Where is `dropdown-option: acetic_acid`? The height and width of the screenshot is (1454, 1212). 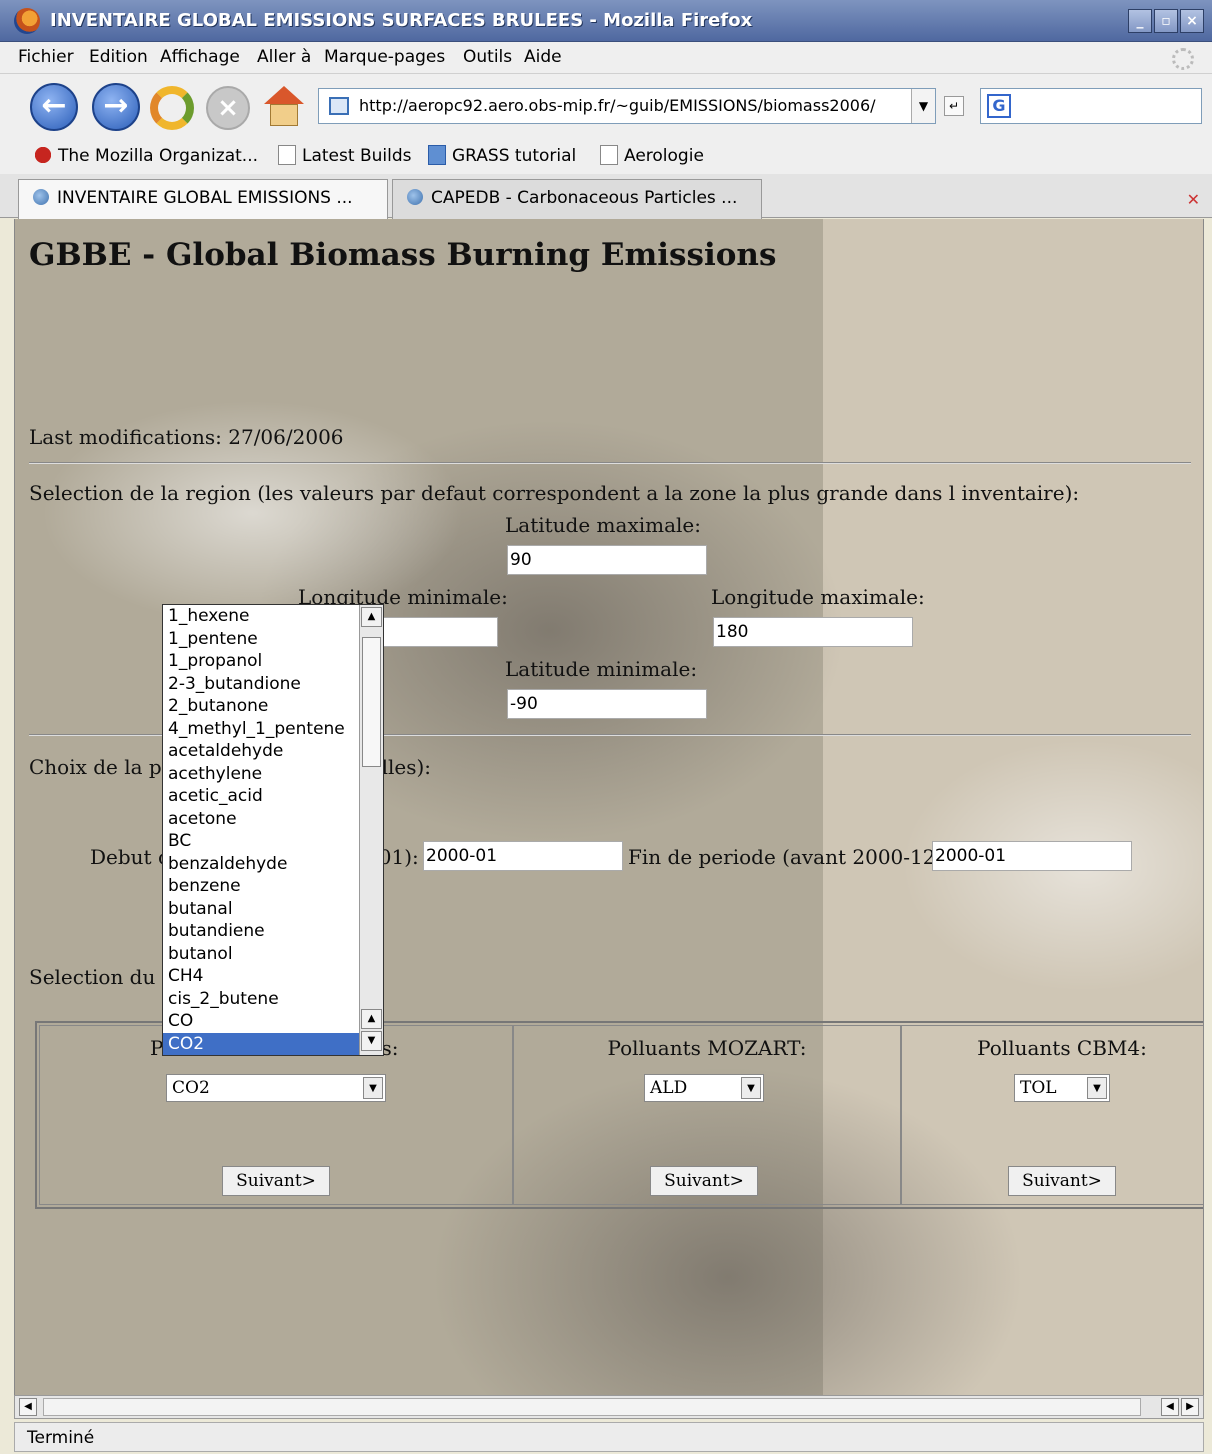 dropdown-option: acetic_acid is located at coordinates (273, 796).